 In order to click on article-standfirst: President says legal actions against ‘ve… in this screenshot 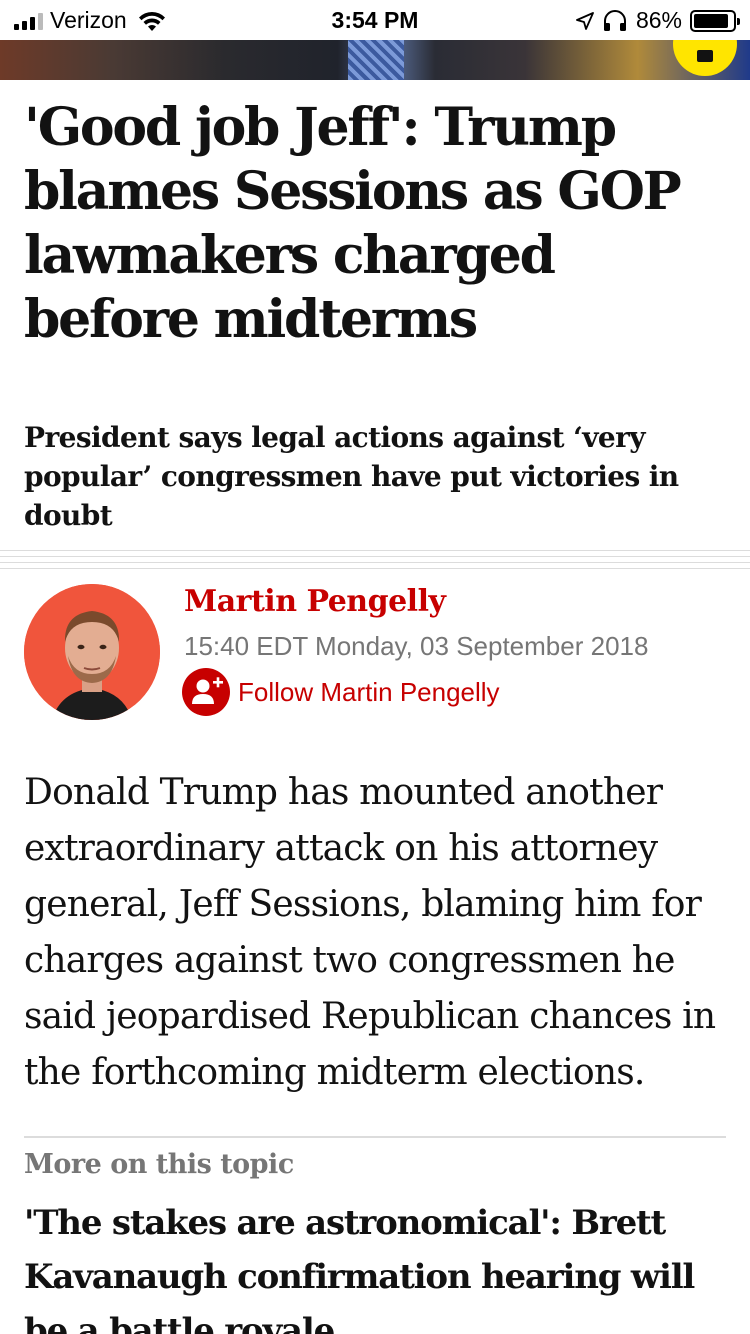, I will do `click(351, 476)`.